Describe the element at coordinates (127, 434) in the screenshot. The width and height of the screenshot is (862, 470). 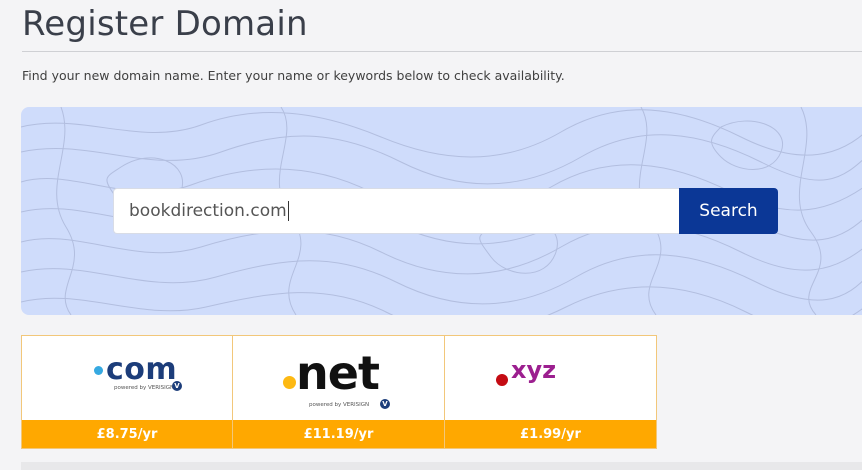
I see `tld-price-com: £8.75/yr` at that location.